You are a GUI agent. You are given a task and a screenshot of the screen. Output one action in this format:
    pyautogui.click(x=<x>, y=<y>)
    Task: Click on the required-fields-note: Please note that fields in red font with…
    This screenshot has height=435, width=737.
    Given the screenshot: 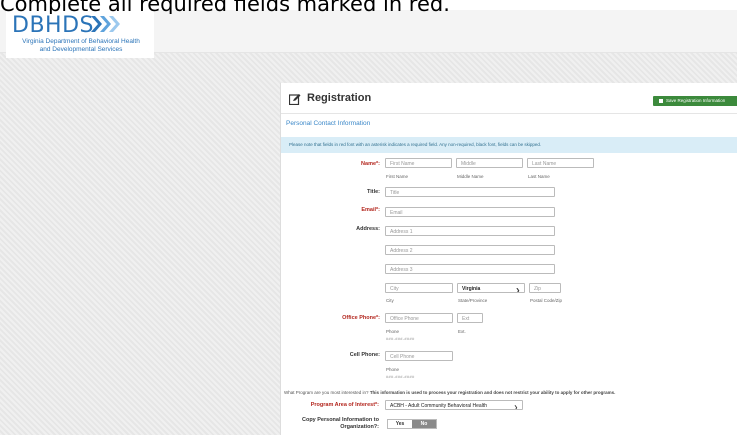 What is the action you would take?
    pyautogui.click(x=509, y=145)
    